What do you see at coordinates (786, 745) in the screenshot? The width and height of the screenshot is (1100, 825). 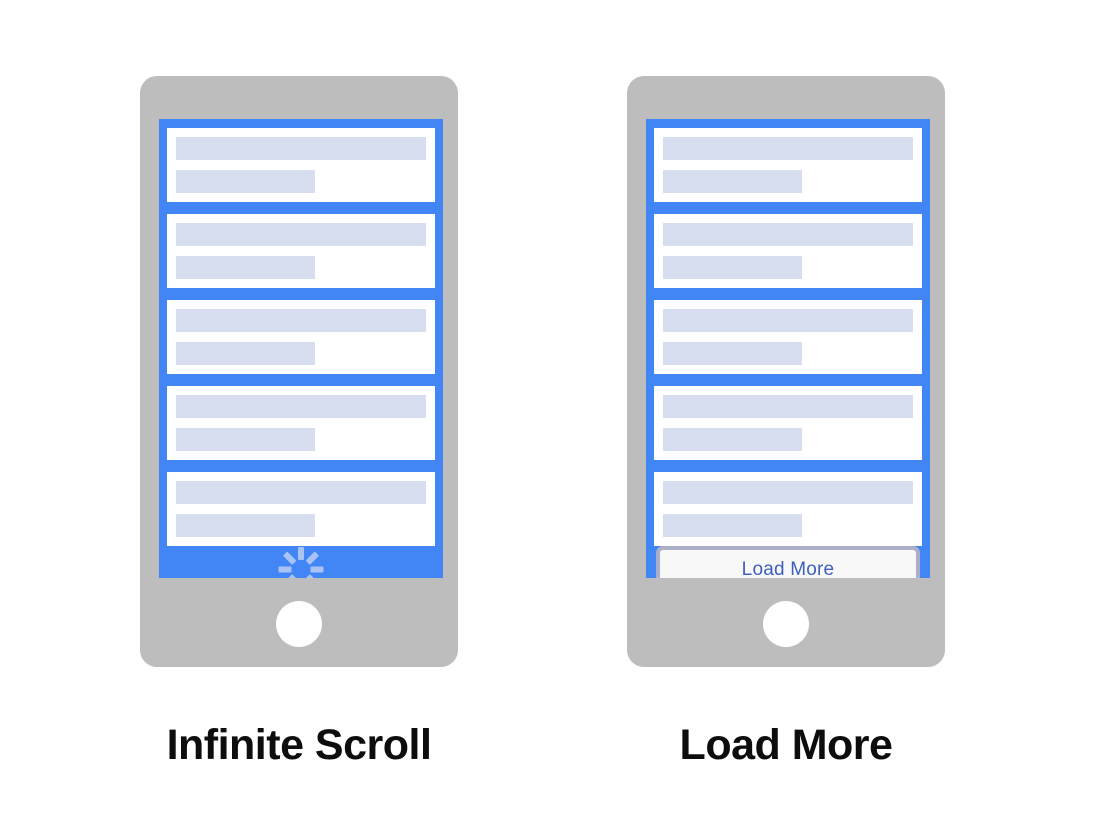 I see `panel-caption-load-more: Load More` at bounding box center [786, 745].